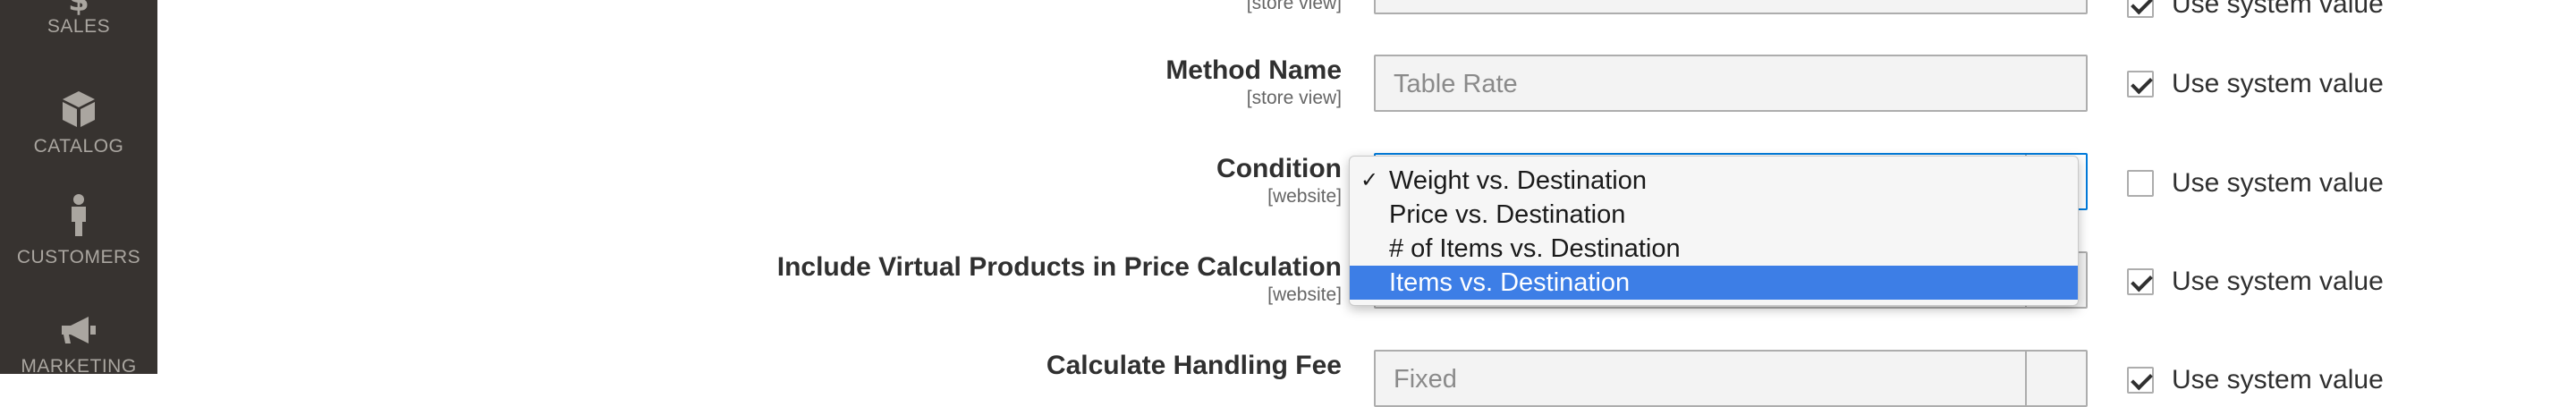 The height and width of the screenshot is (407, 2576). What do you see at coordinates (1294, 7) in the screenshot?
I see `top-row-scope: [store view]` at bounding box center [1294, 7].